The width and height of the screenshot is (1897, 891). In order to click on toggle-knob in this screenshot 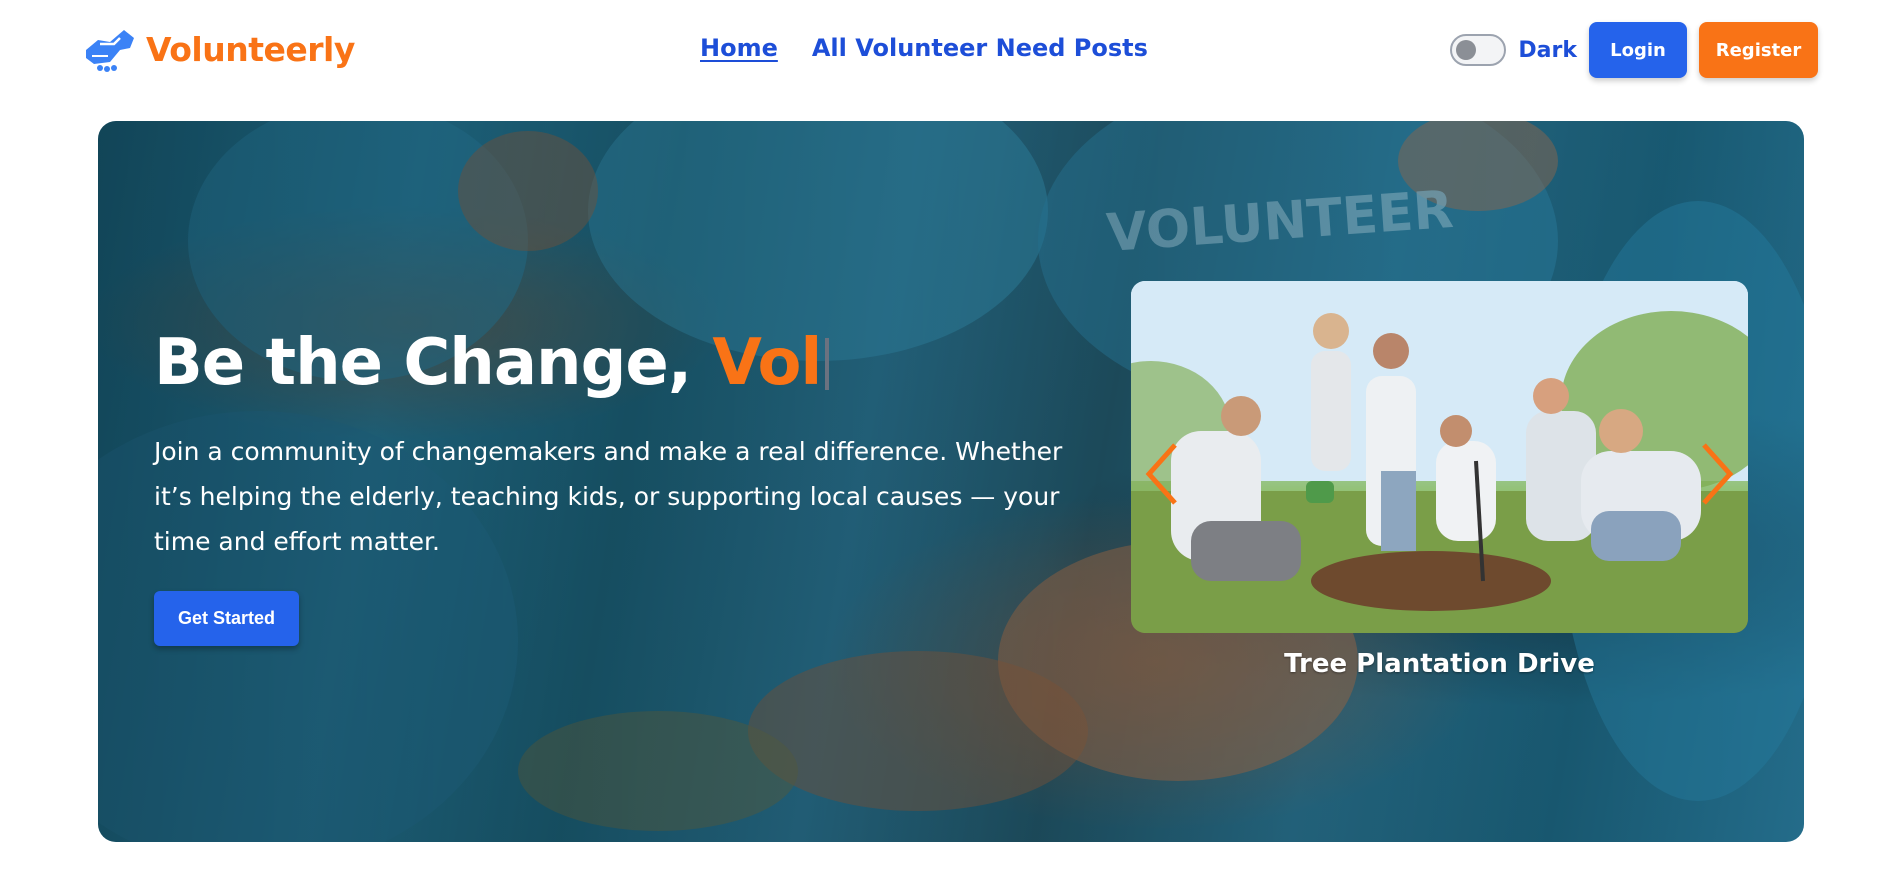, I will do `click(1466, 50)`.